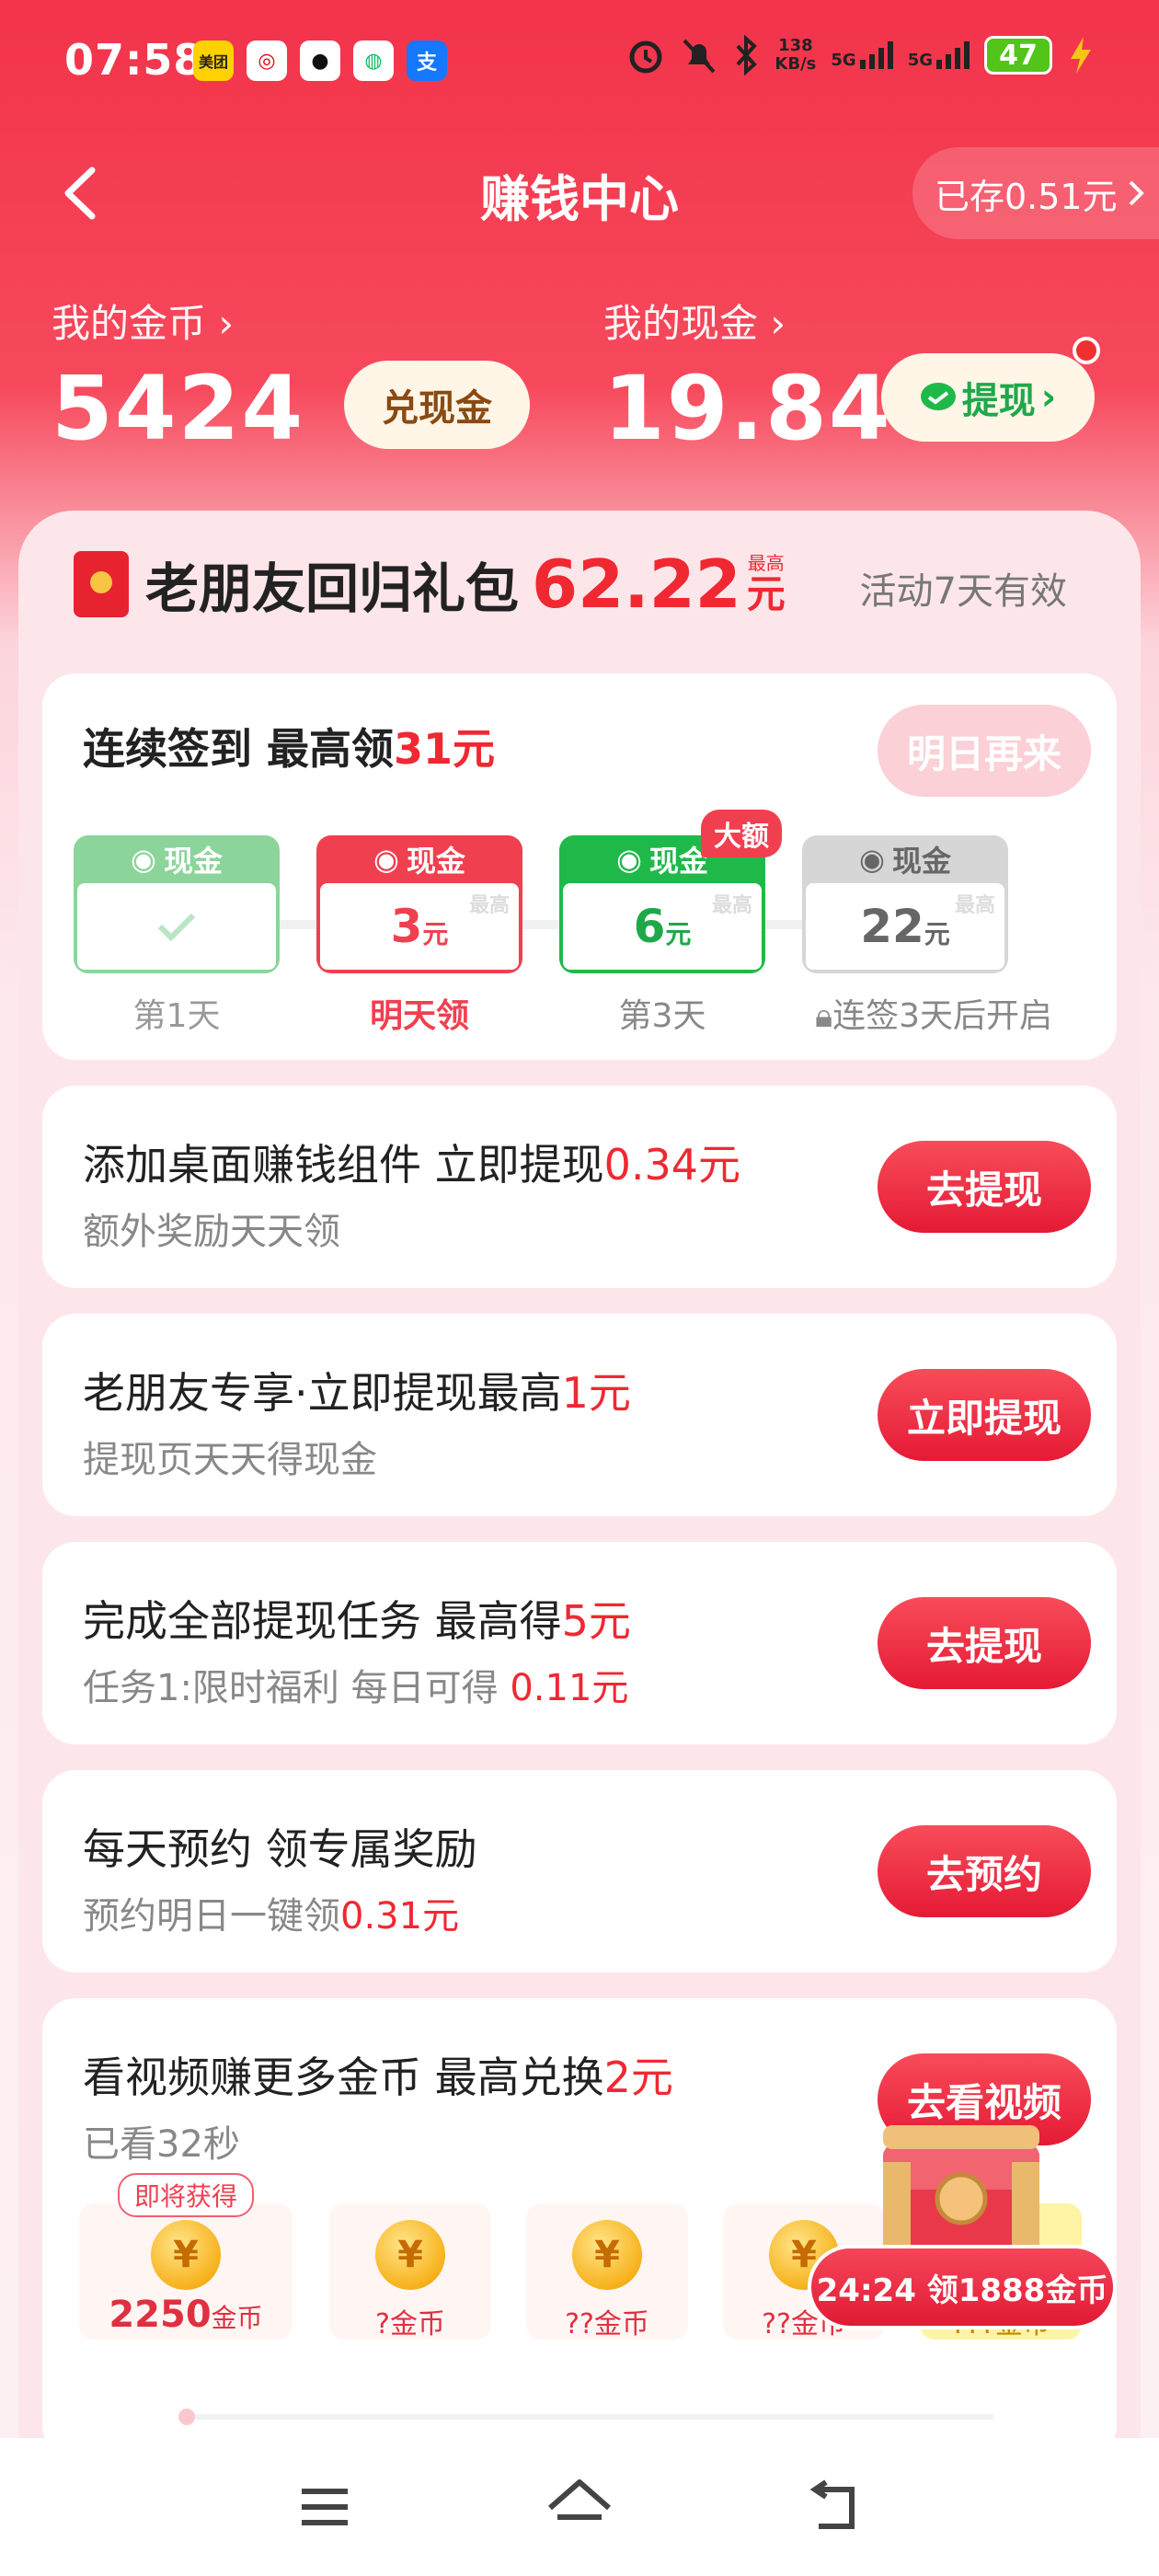 The height and width of the screenshot is (2576, 1159). What do you see at coordinates (963, 591) in the screenshot?
I see `gift-validity: 活动7天有效` at bounding box center [963, 591].